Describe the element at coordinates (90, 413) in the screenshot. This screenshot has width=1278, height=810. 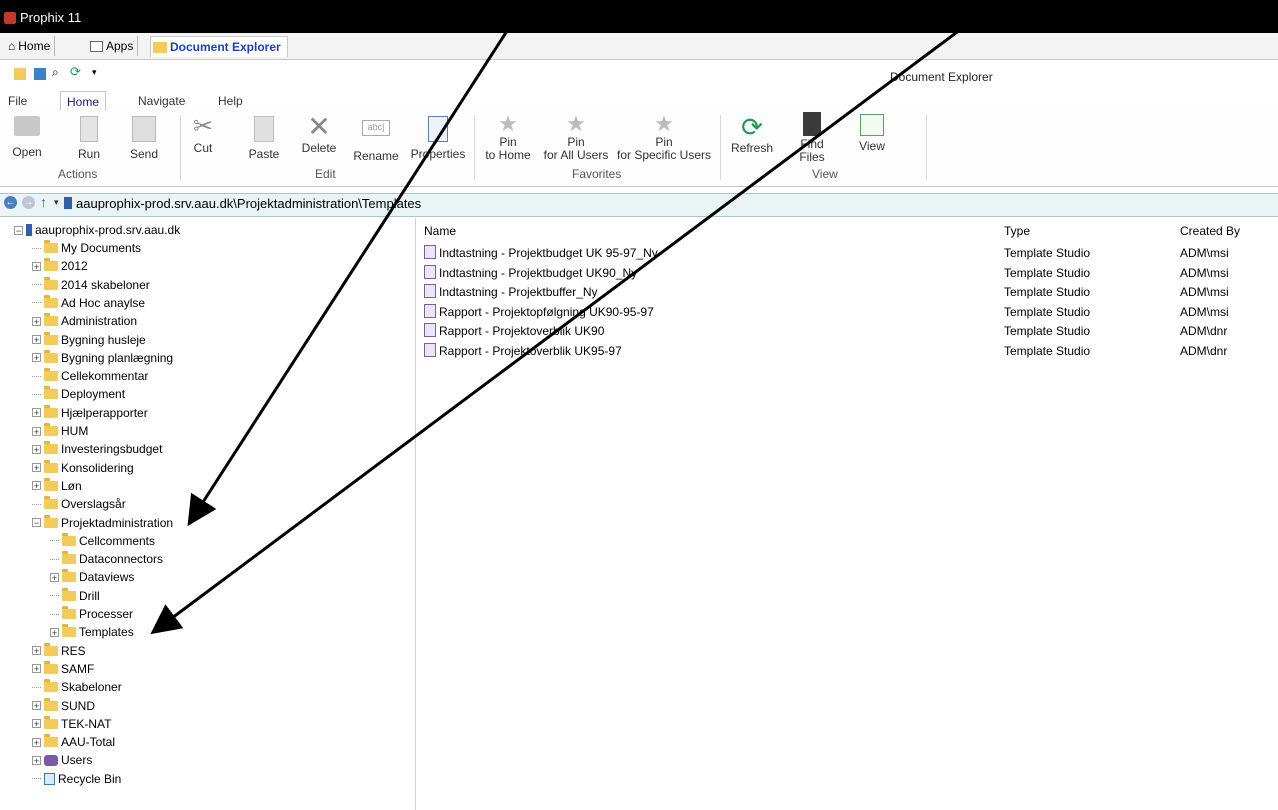
I see `tree-item-hjælperapporter: + Hjælperapporter` at that location.